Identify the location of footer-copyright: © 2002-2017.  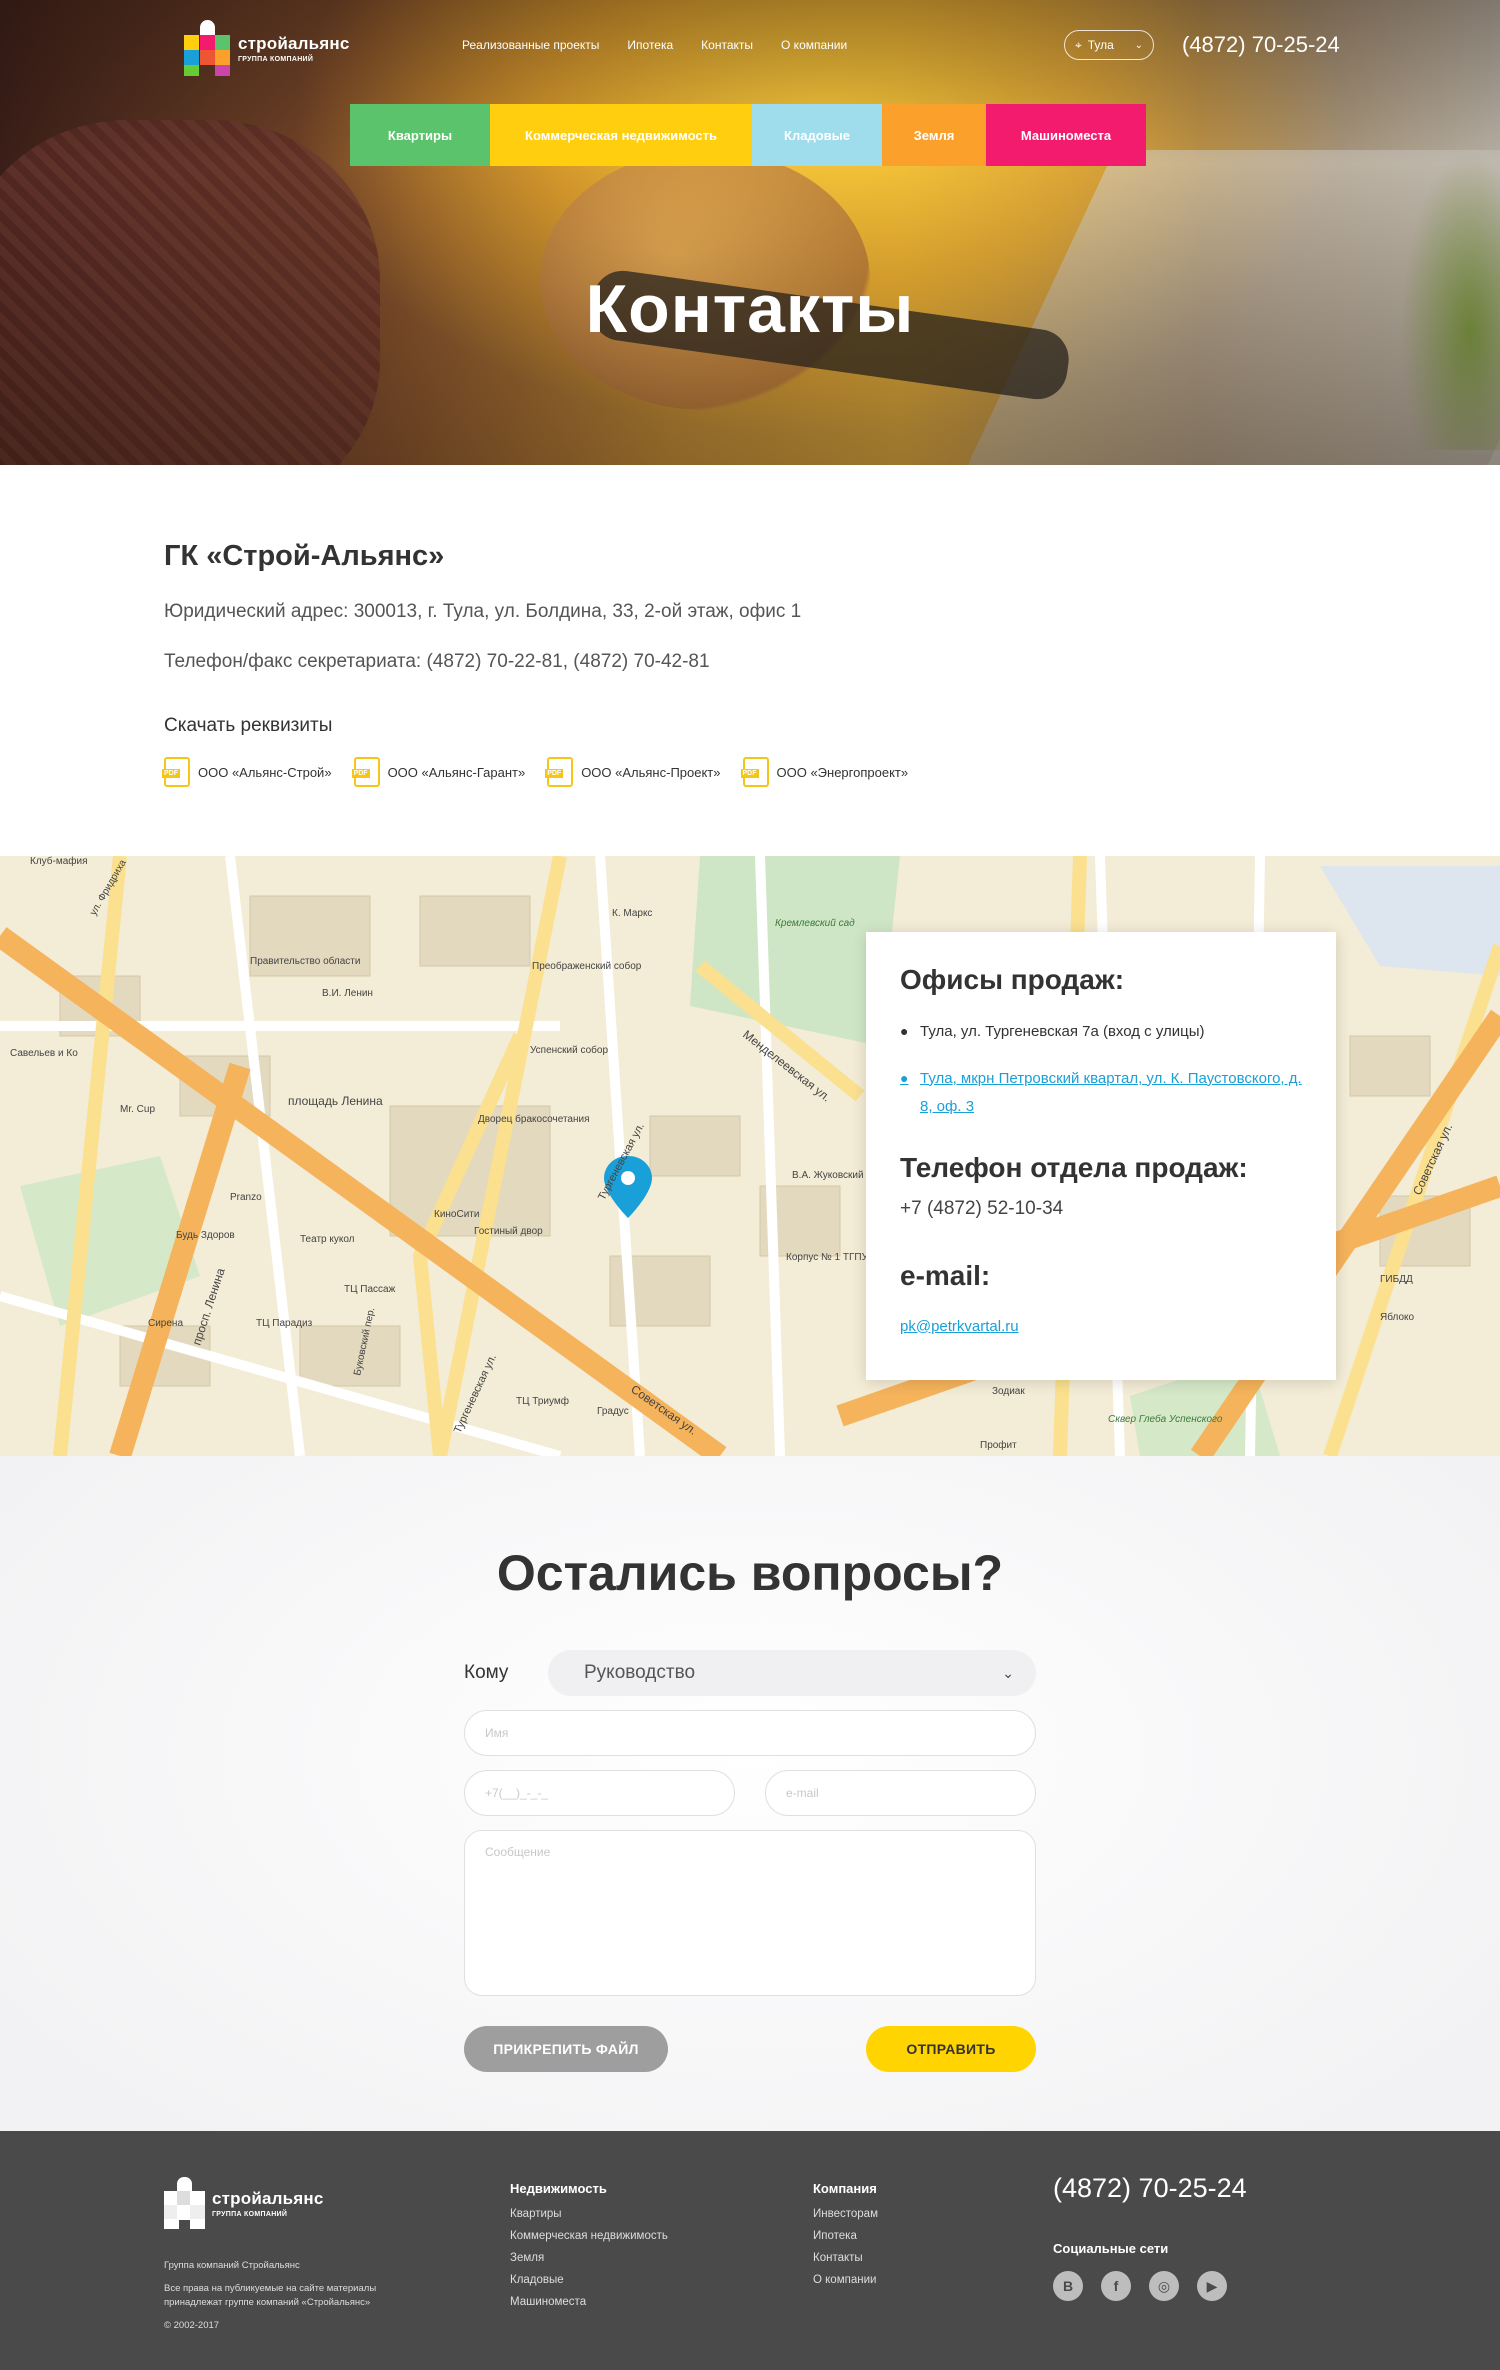
(192, 2325).